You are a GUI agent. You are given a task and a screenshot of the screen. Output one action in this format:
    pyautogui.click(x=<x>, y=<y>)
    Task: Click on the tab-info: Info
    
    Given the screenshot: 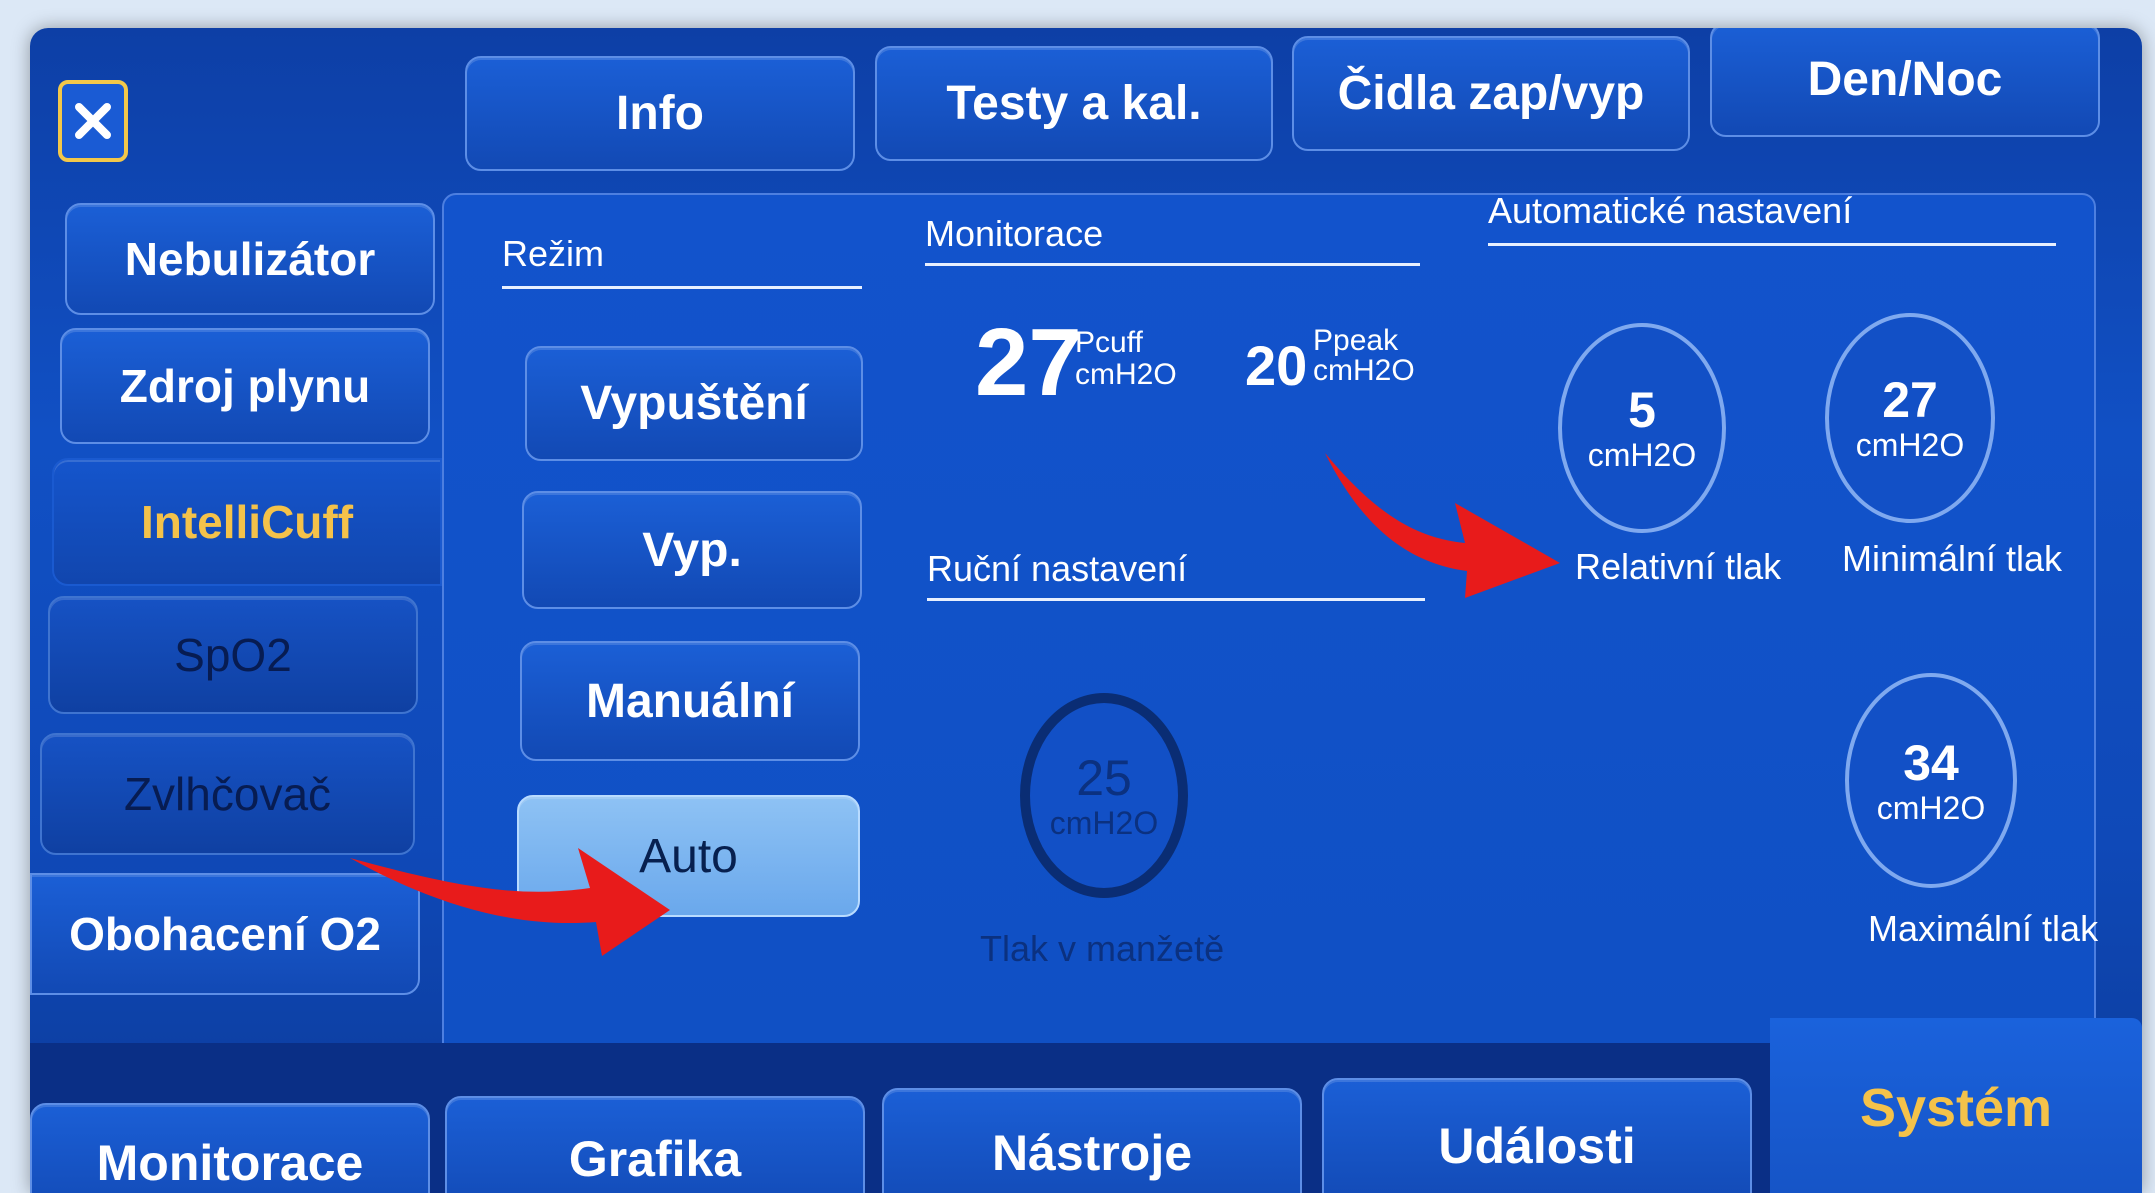 What is the action you would take?
    pyautogui.click(x=660, y=113)
    